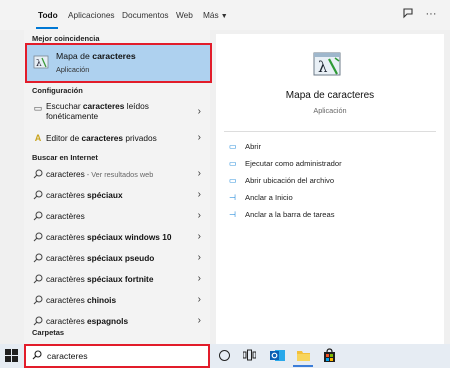 This screenshot has height=368, width=450. I want to click on label-part: leídos, so click(136, 106).